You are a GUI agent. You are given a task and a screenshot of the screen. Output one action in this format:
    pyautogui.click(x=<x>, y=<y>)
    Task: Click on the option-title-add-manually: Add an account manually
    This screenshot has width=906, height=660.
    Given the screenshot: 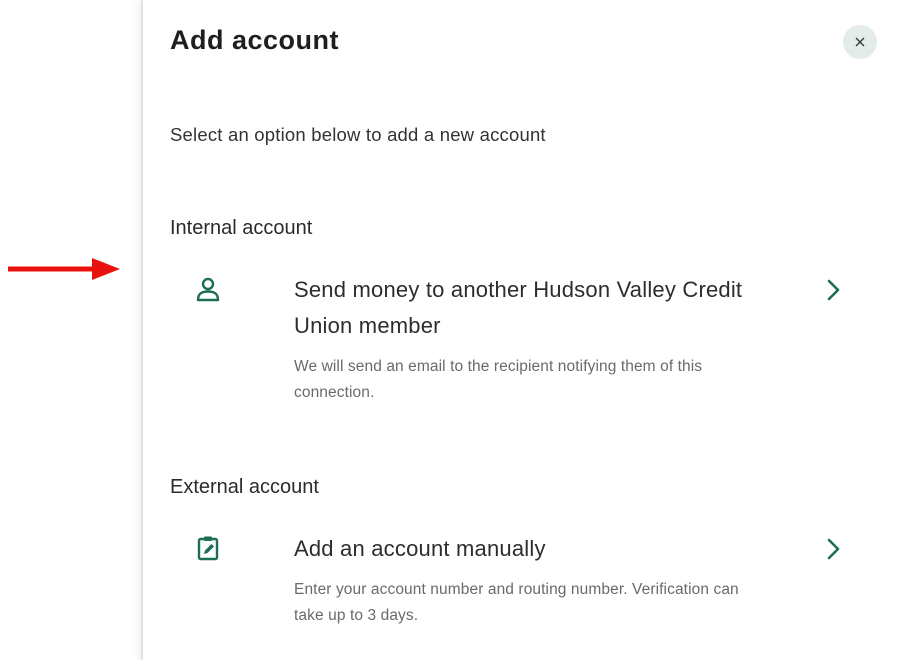 What is the action you would take?
    pyautogui.click(x=420, y=548)
    